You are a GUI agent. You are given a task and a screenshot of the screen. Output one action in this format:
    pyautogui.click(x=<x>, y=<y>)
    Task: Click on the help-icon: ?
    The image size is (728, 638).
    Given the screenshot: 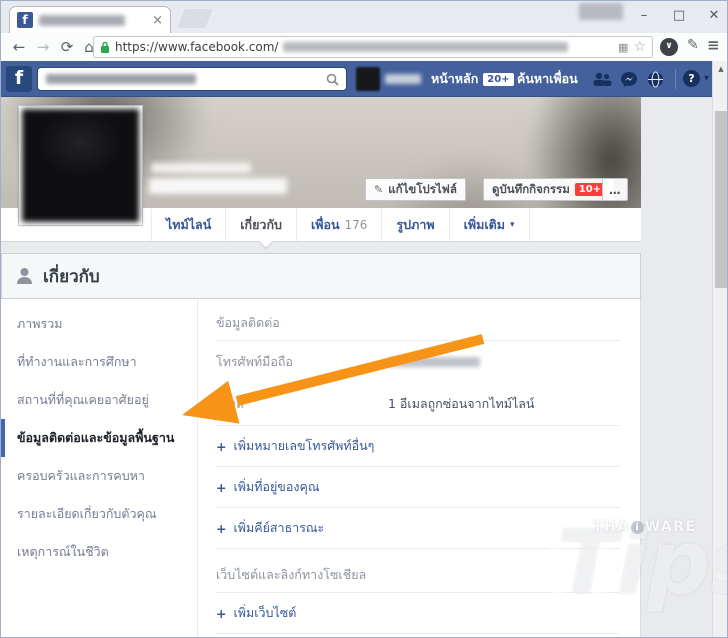 What is the action you would take?
    pyautogui.click(x=691, y=78)
    